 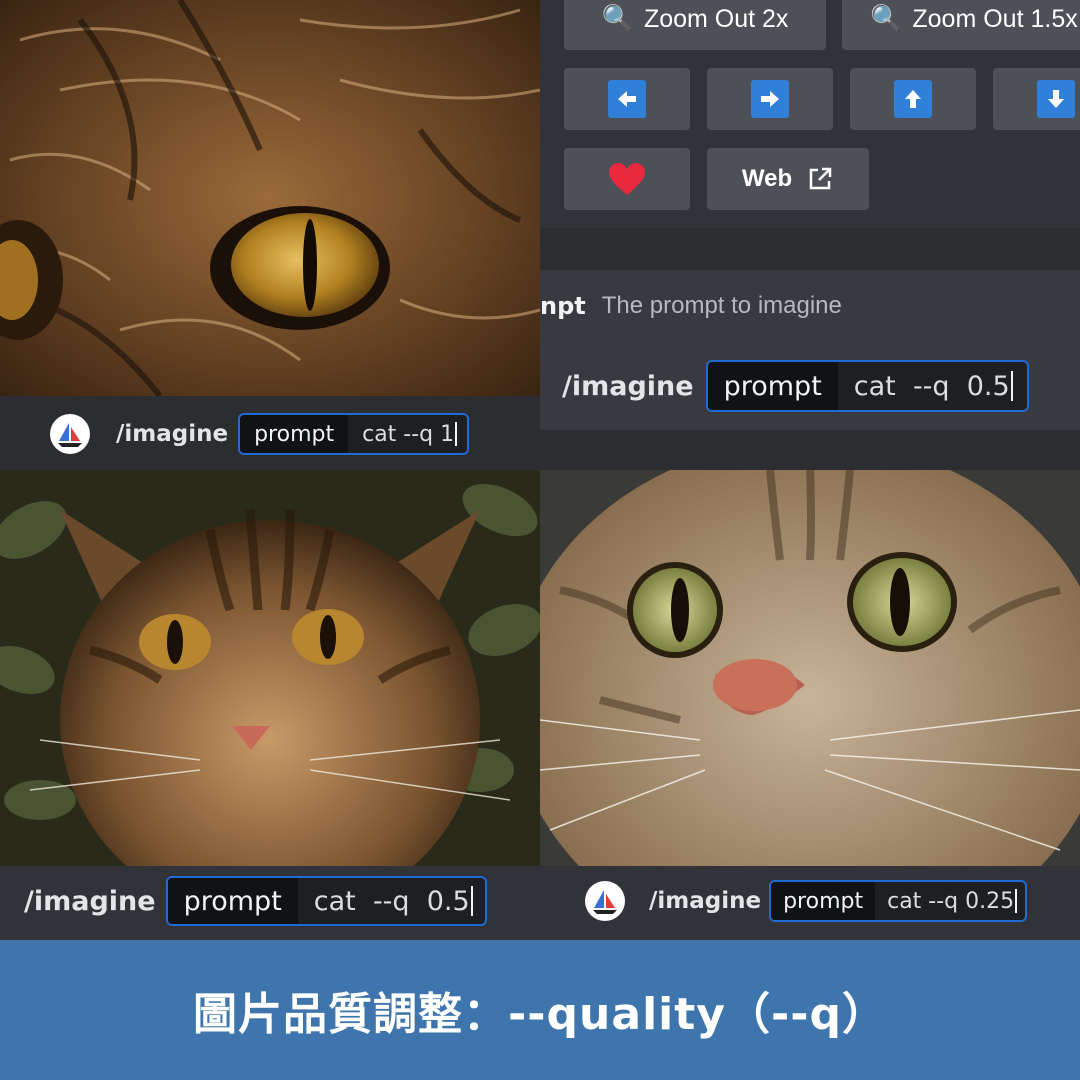 I want to click on prompt-input: prompt cat --q 0.25, so click(x=898, y=901).